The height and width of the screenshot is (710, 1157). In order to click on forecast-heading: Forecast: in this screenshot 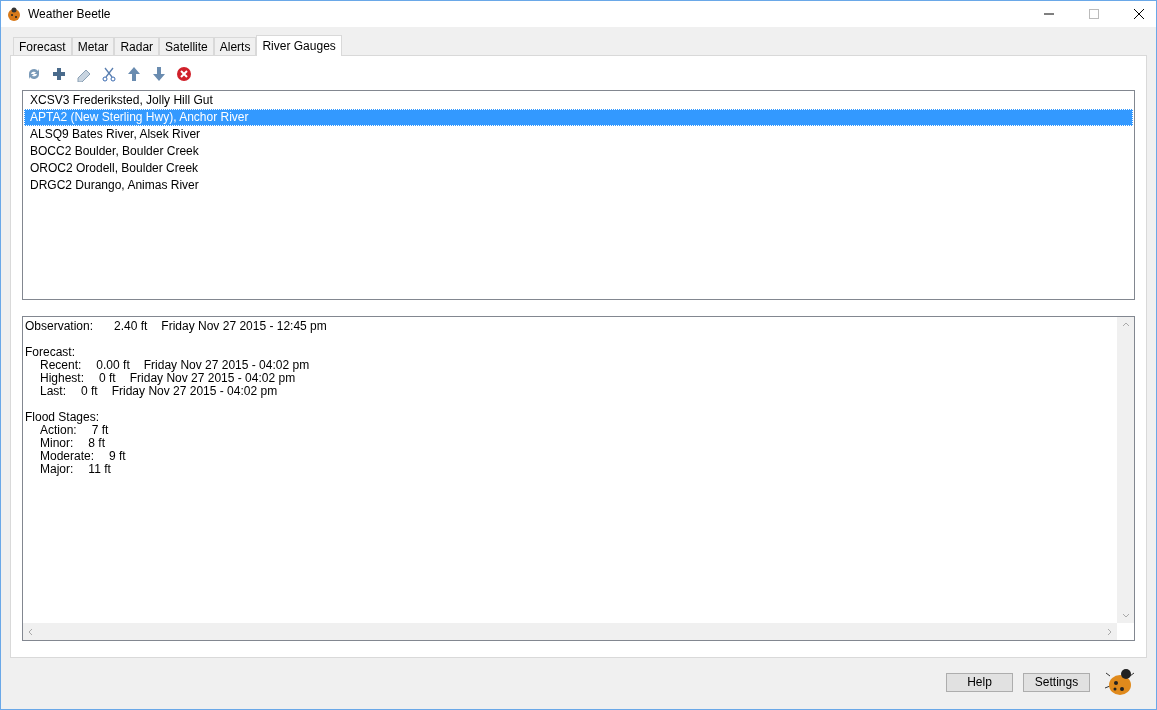, I will do `click(50, 352)`.